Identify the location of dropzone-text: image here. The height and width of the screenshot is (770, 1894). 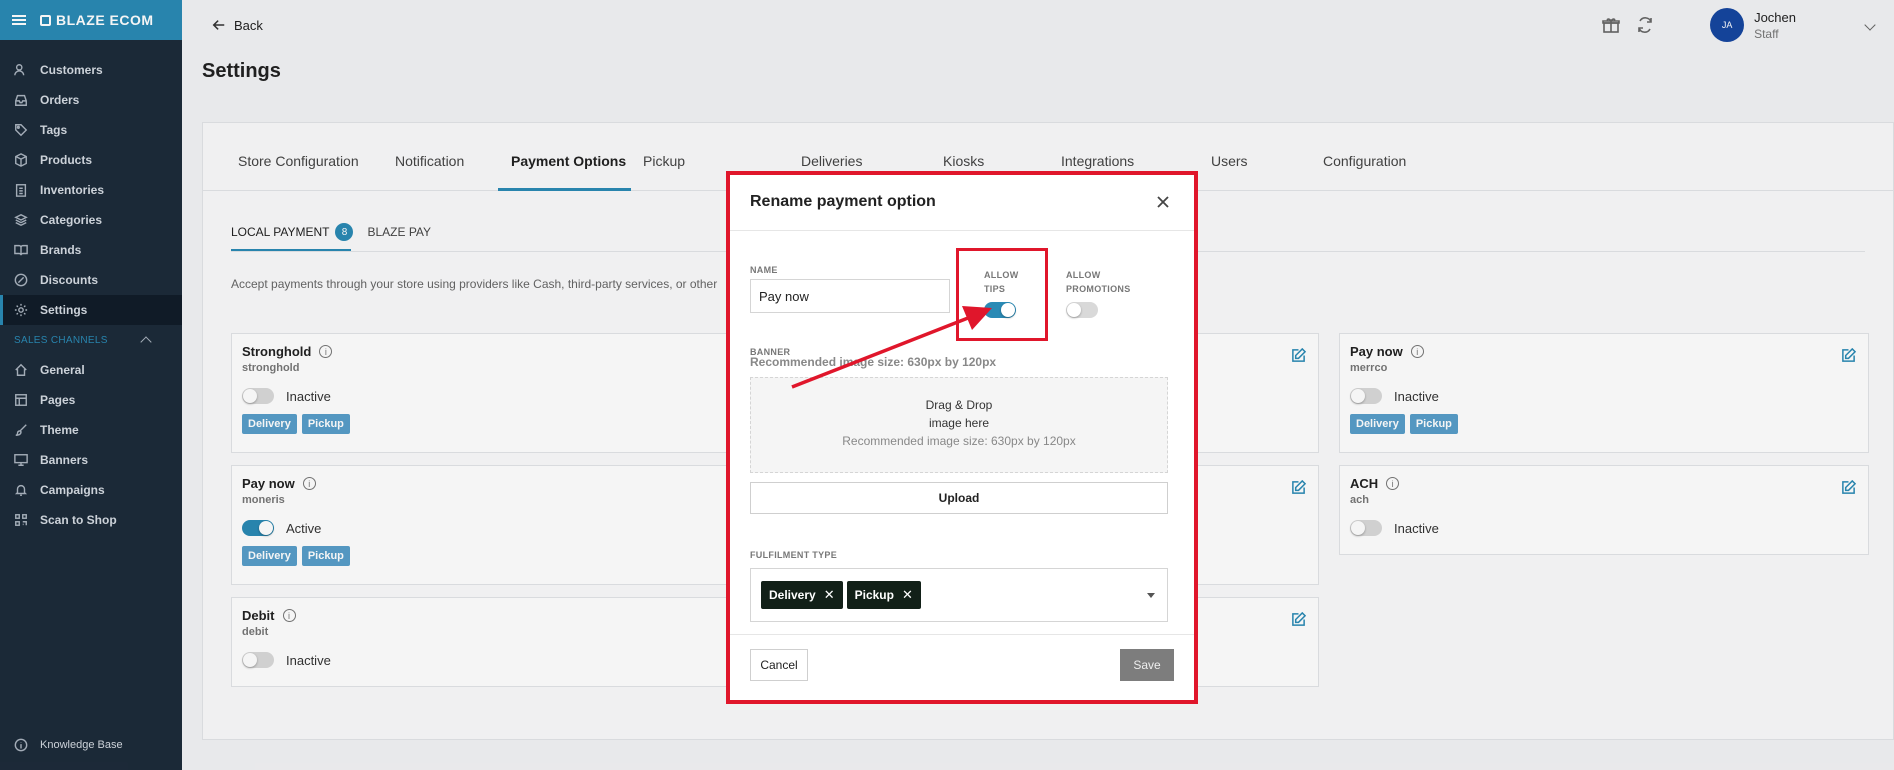
(959, 423).